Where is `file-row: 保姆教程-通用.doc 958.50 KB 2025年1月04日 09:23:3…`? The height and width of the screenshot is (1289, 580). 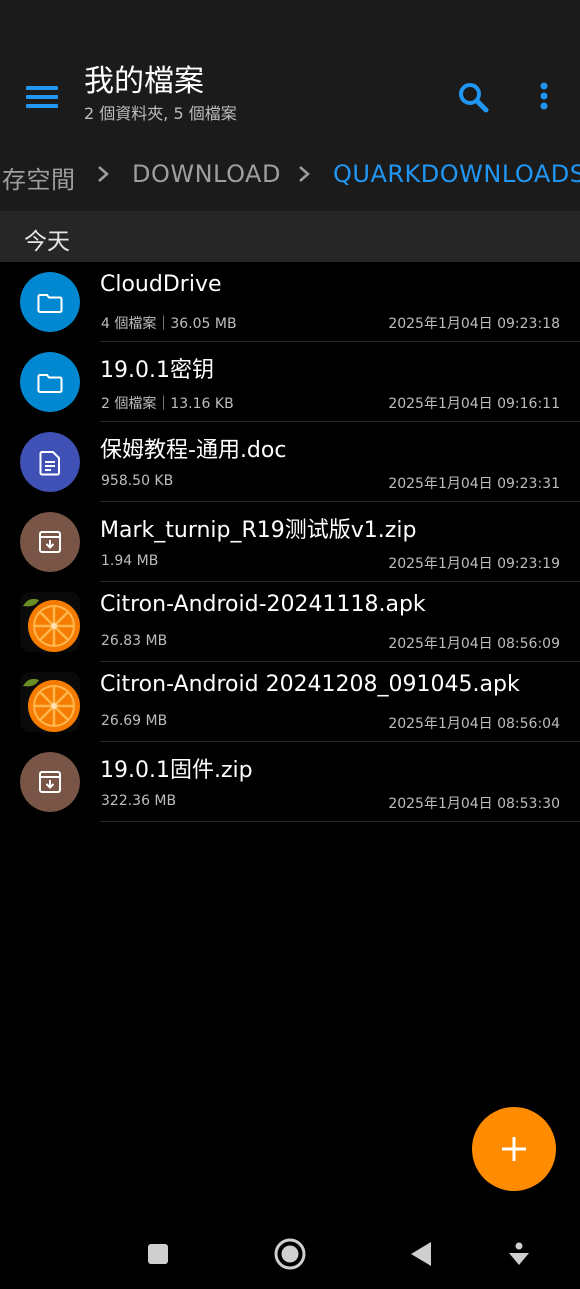
file-row: 保姆教程-通用.doc 958.50 KB 2025年1月04日 09:23:3… is located at coordinates (290, 462).